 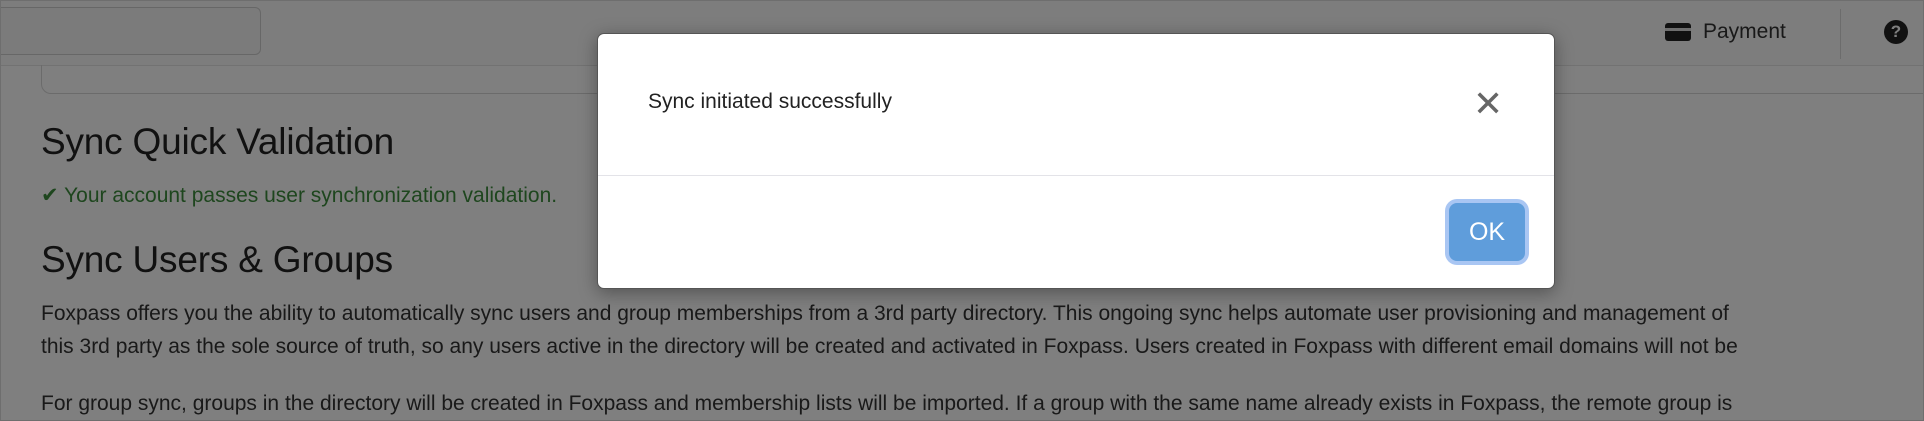 I want to click on dialog-message: Sync initiated successfully, so click(x=770, y=101).